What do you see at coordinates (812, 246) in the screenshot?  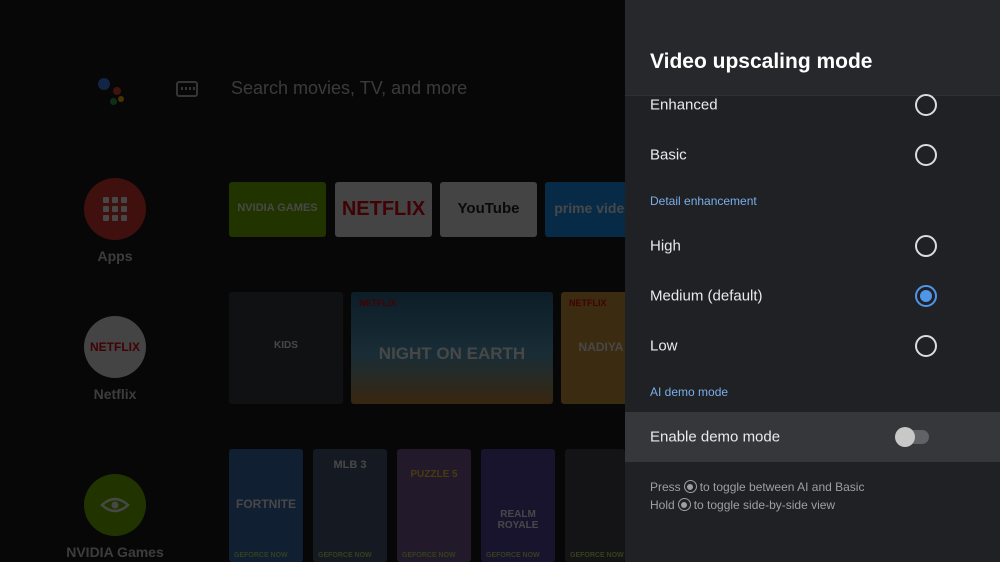 I see `option-high: High` at bounding box center [812, 246].